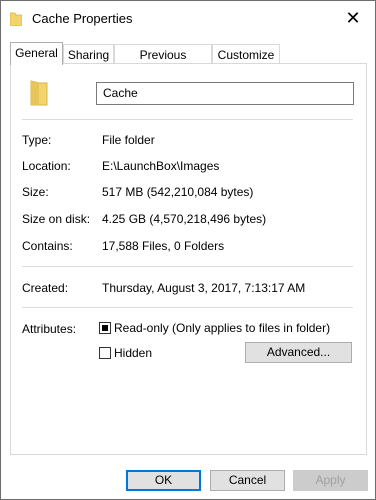 The width and height of the screenshot is (376, 500). I want to click on size-value: 517 MB (542,210,084 bytes), so click(178, 192).